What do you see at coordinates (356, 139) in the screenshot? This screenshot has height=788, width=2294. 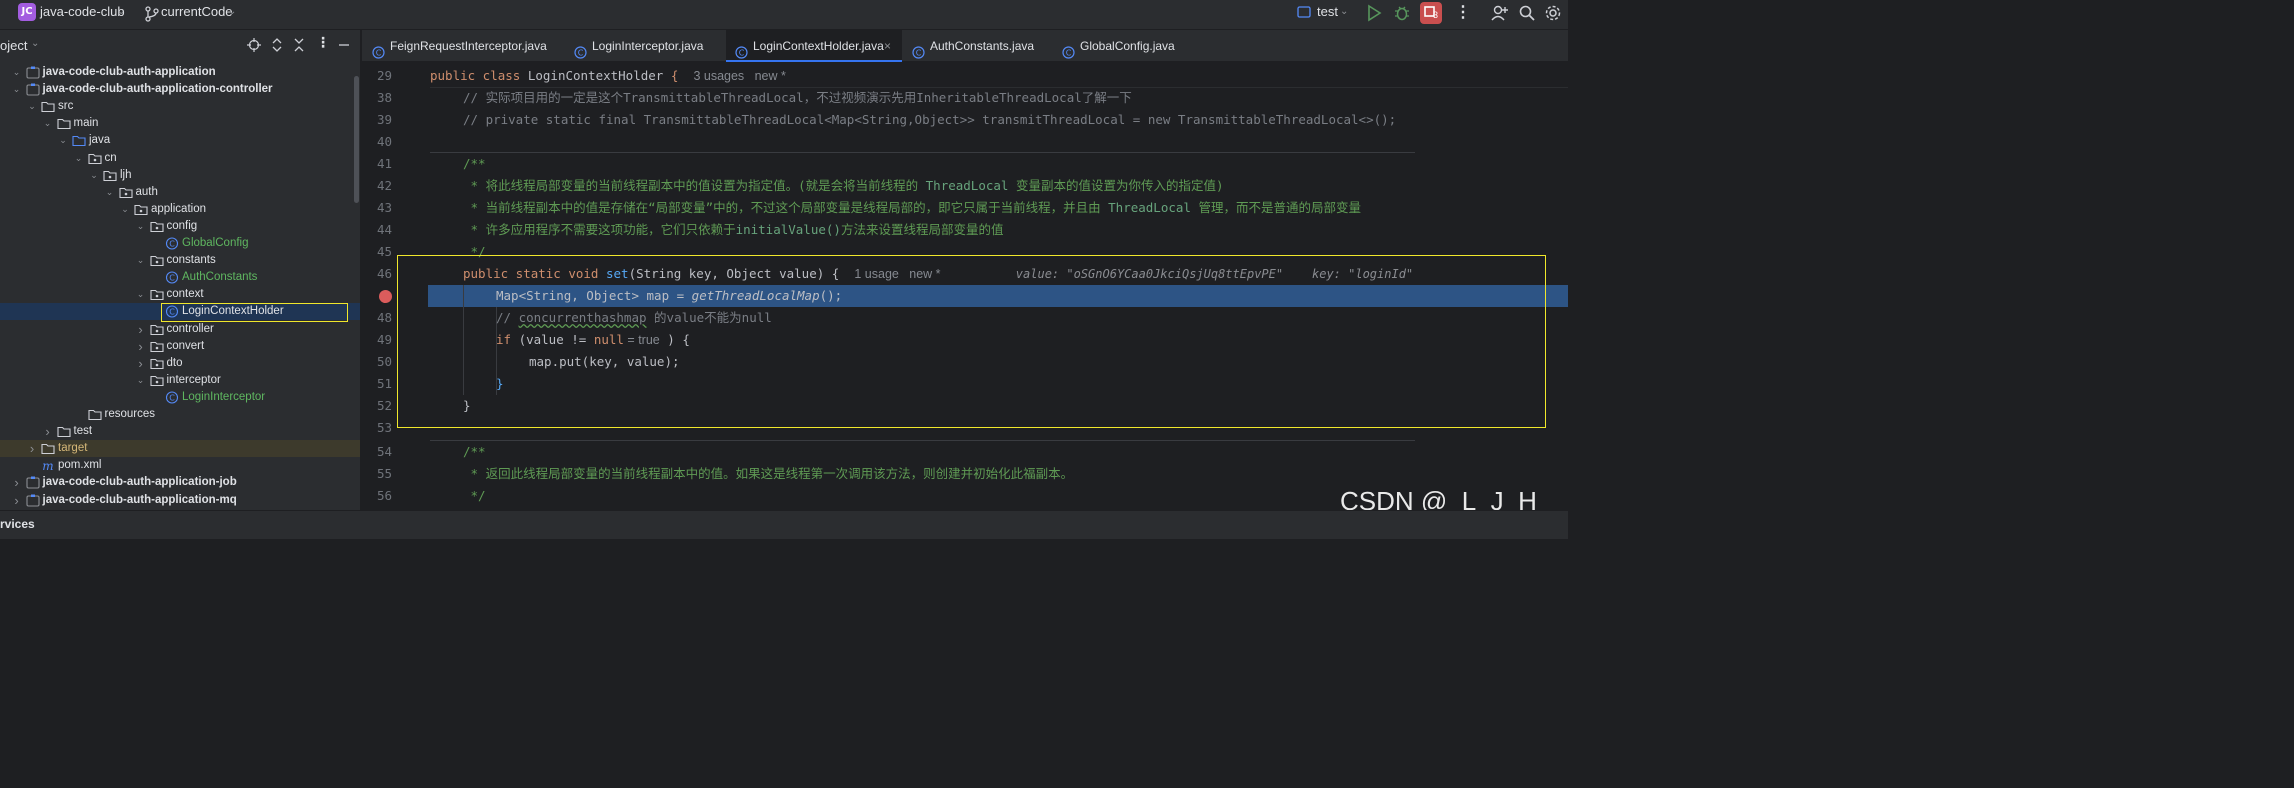 I see `tree-scrollbar` at bounding box center [356, 139].